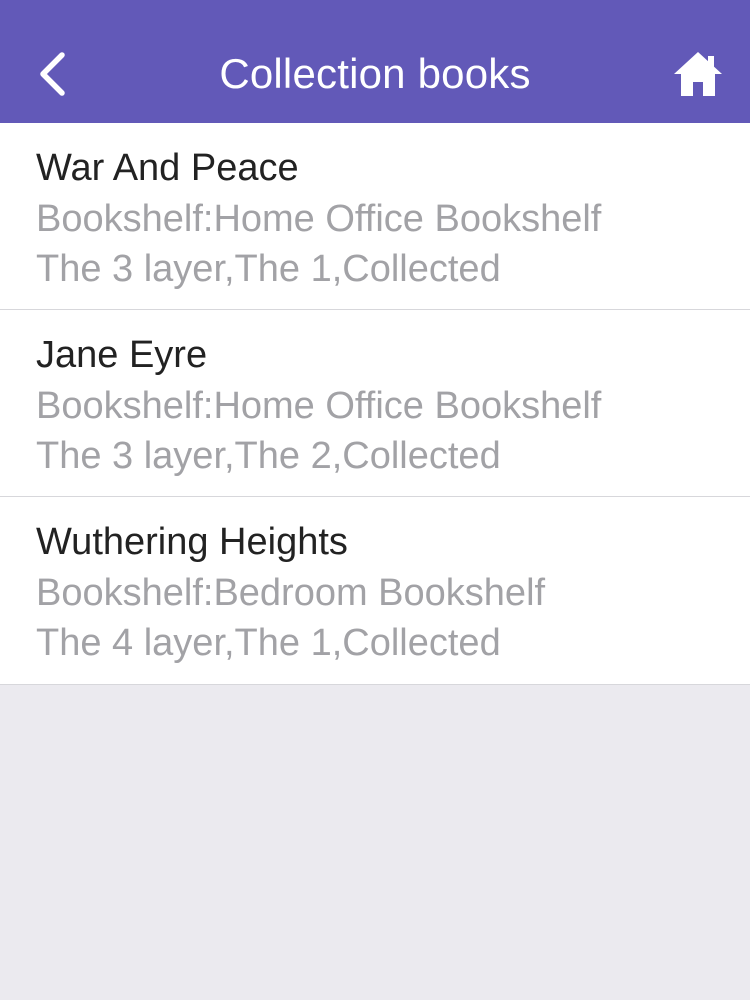  I want to click on home-icon, so click(698, 74).